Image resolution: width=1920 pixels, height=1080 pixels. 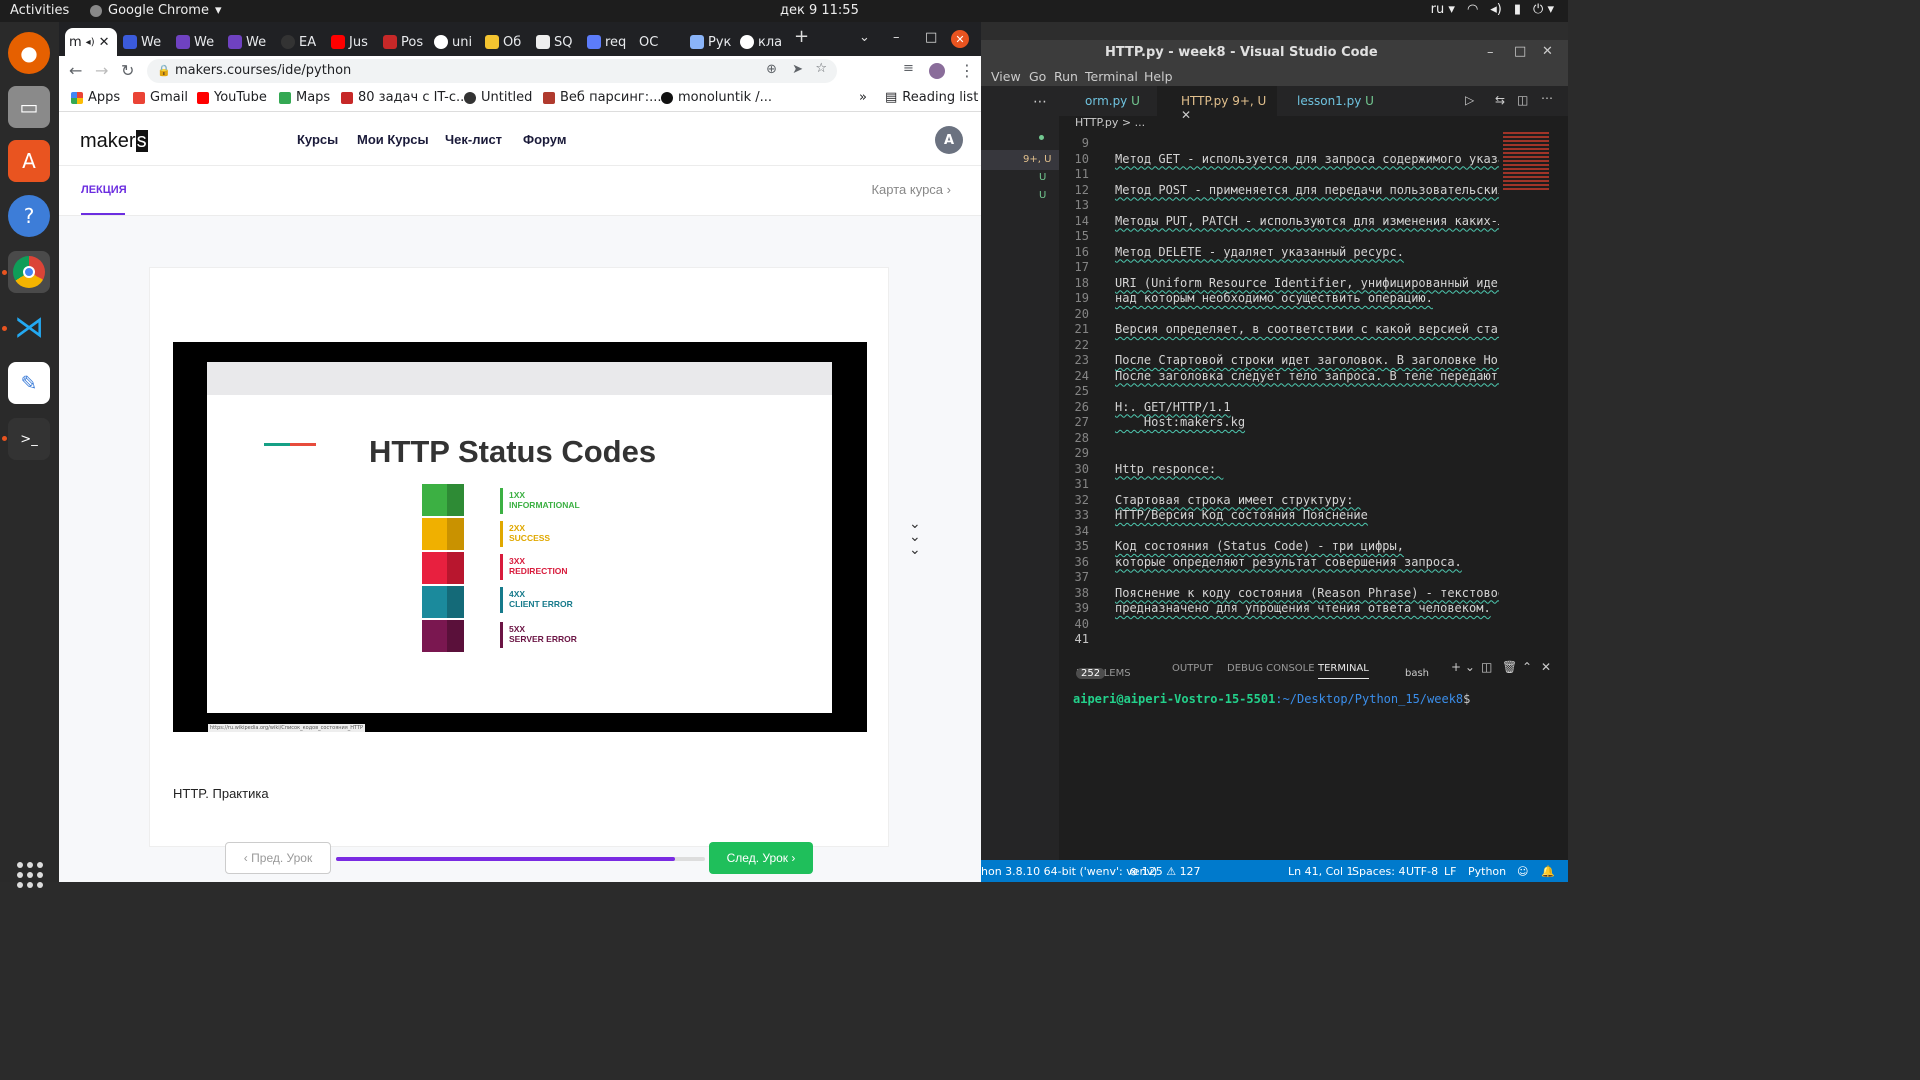 What do you see at coordinates (317, 139) in the screenshot?
I see `nav-courses: Курсы` at bounding box center [317, 139].